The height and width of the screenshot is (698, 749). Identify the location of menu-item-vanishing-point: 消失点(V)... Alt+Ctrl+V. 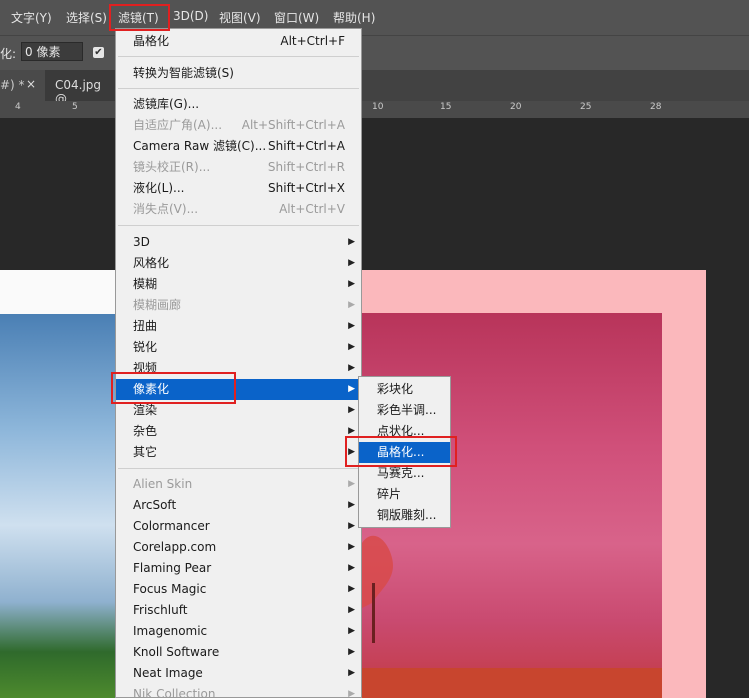
(239, 209).